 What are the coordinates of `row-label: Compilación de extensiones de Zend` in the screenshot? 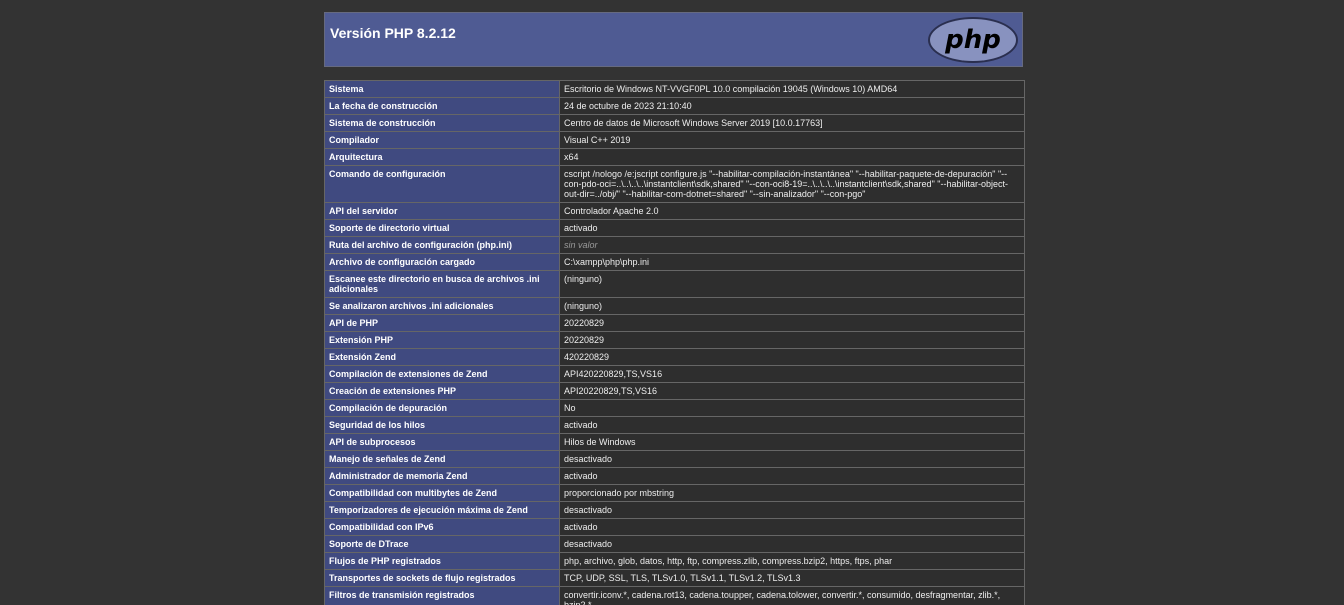 It's located at (442, 374).